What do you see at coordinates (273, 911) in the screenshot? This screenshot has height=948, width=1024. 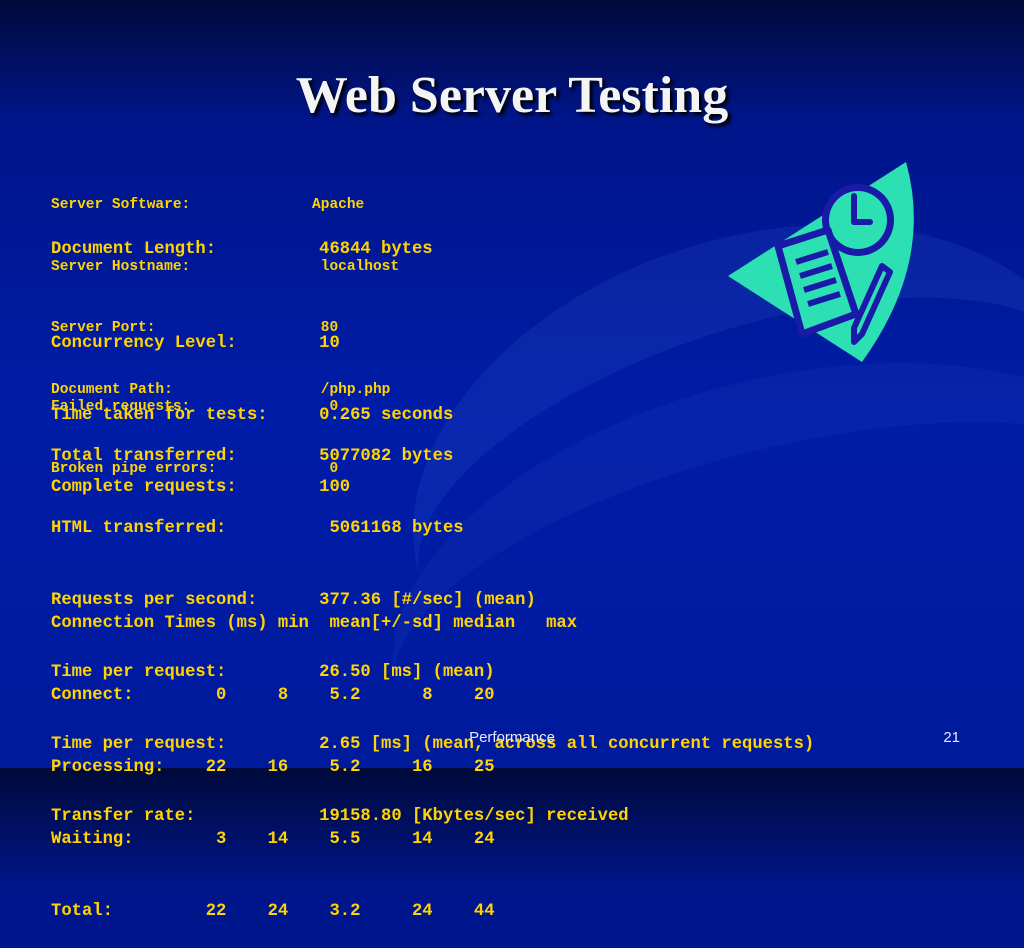 I see `table-row: Total: 22 24 3.2 24 44` at bounding box center [273, 911].